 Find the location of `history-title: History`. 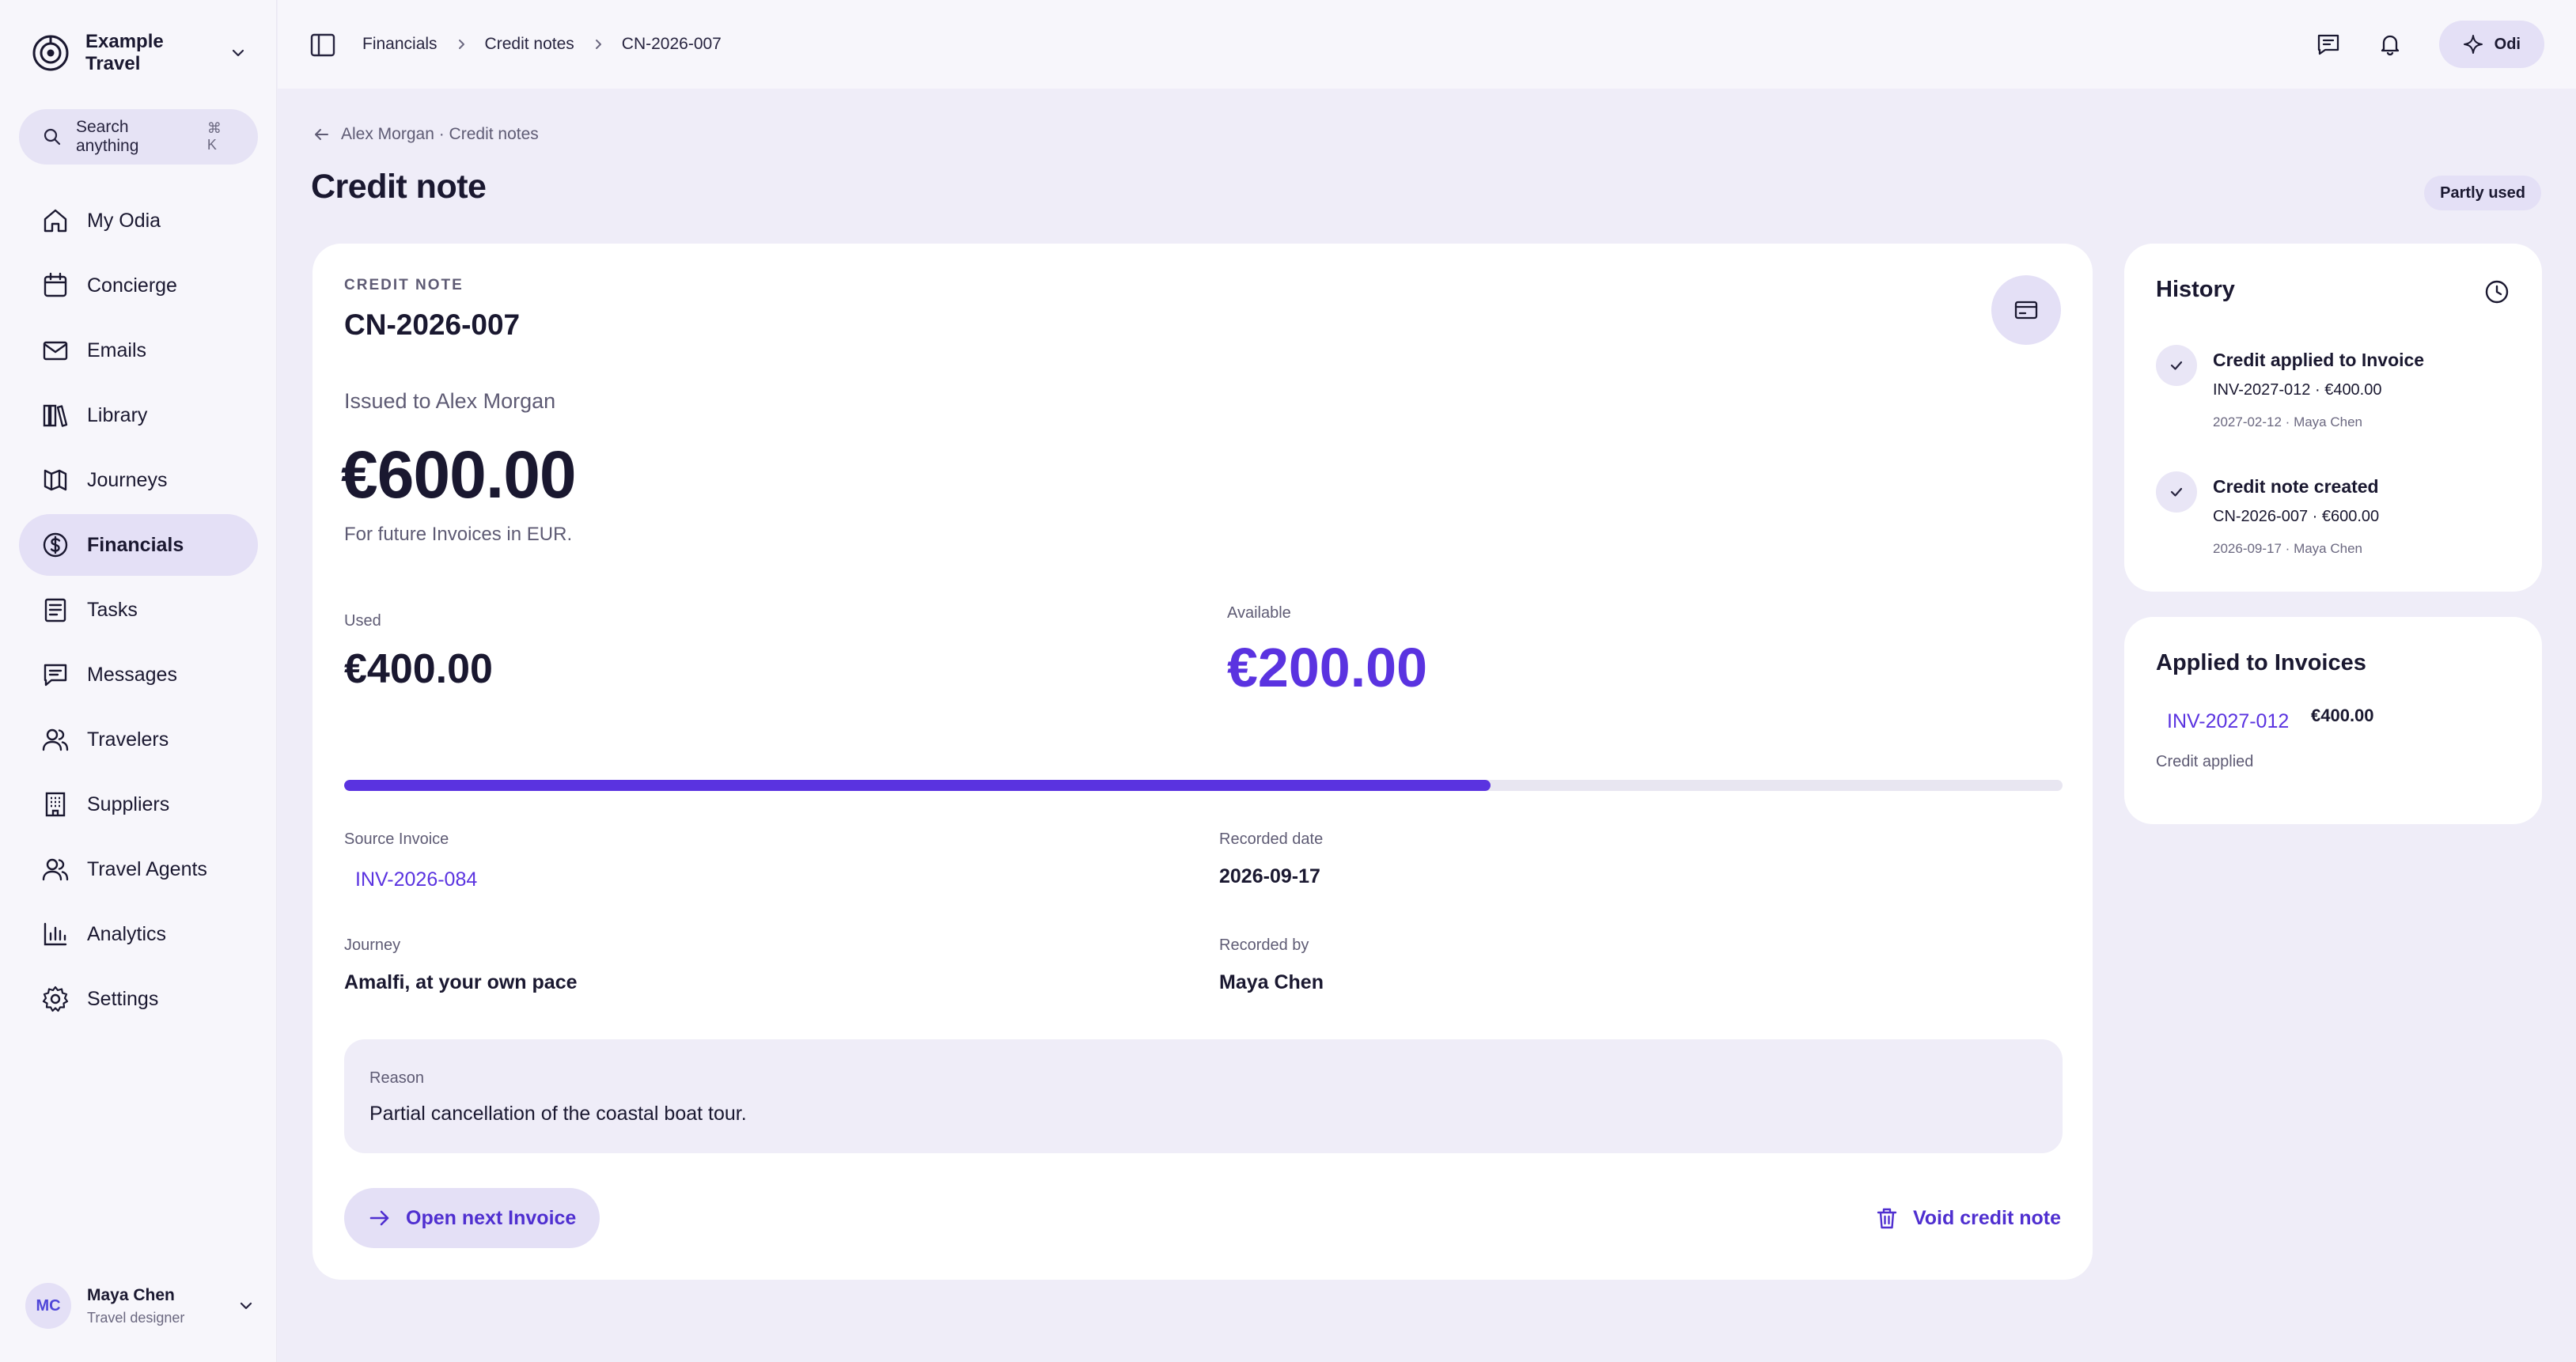

history-title: History is located at coordinates (2195, 289).